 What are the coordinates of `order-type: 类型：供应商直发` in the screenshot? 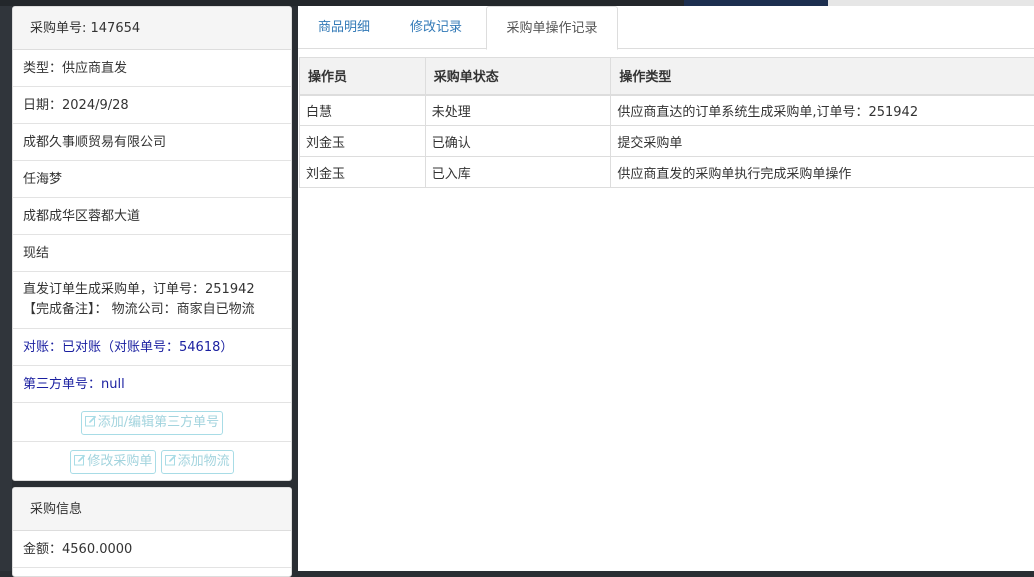 It's located at (152, 68).